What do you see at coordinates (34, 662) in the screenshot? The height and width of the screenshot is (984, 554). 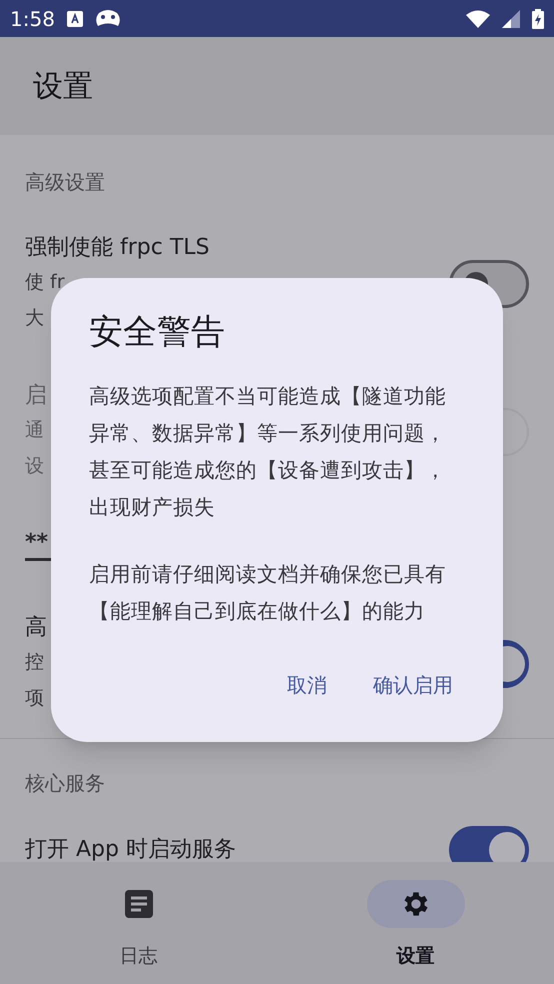 I see `setting-description: 控` at bounding box center [34, 662].